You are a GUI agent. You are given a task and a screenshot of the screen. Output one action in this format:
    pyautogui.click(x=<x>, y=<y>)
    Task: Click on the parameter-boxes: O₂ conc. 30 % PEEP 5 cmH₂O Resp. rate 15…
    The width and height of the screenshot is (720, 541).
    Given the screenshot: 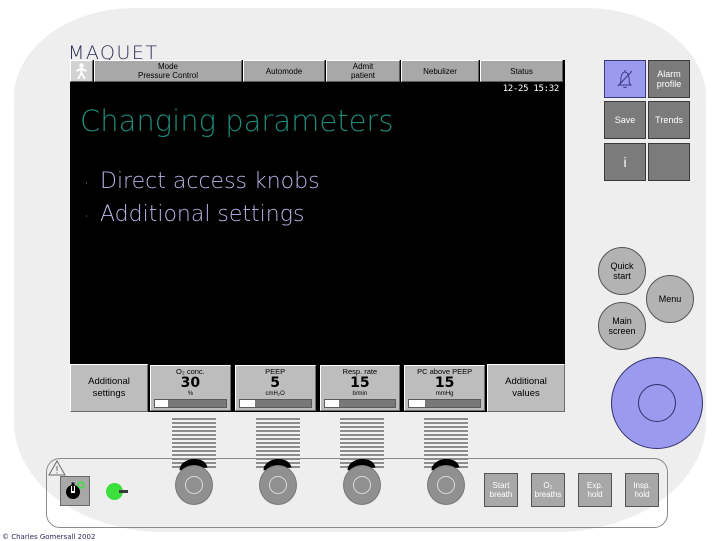 What is the action you would take?
    pyautogui.click(x=317, y=388)
    